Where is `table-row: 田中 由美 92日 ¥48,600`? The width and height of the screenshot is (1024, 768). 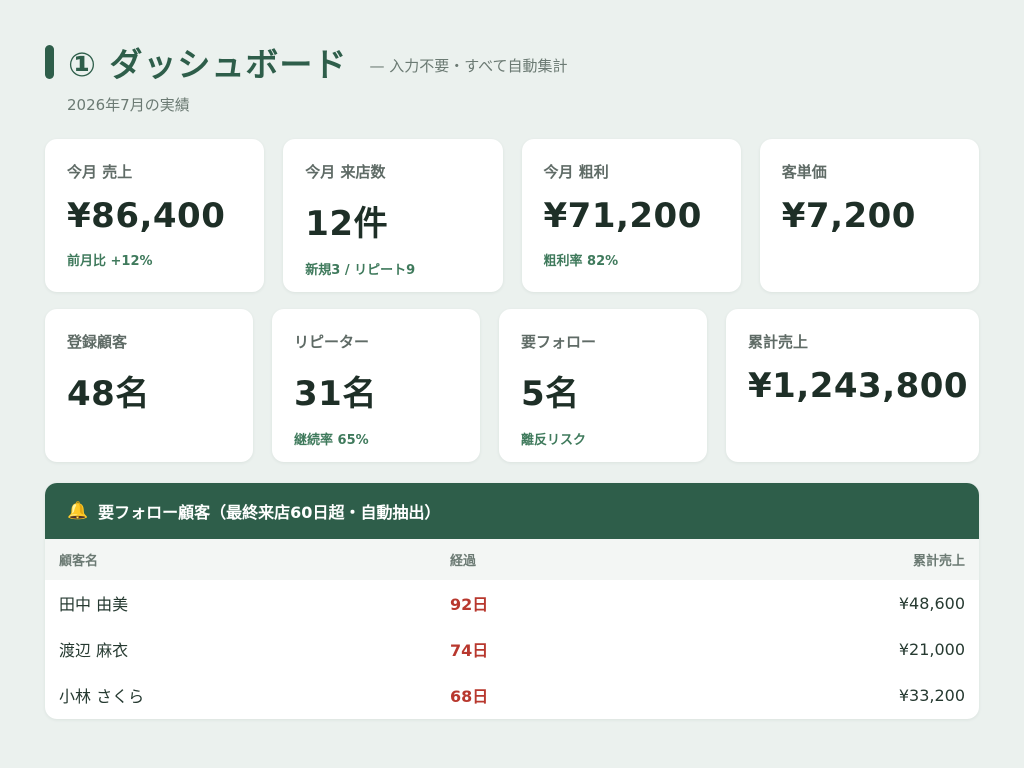 table-row: 田中 由美 92日 ¥48,600 is located at coordinates (512, 603).